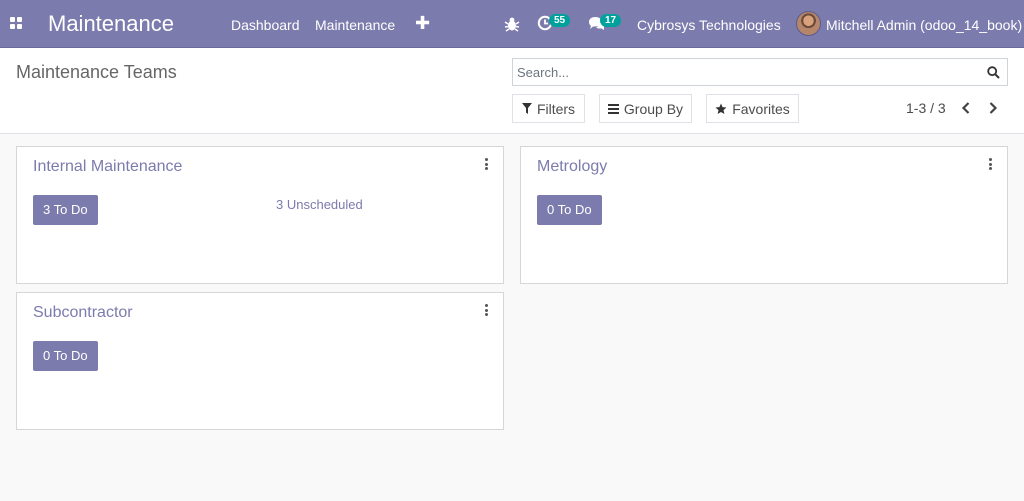  What do you see at coordinates (65, 210) in the screenshot?
I see `todo-button: 3 To Do` at bounding box center [65, 210].